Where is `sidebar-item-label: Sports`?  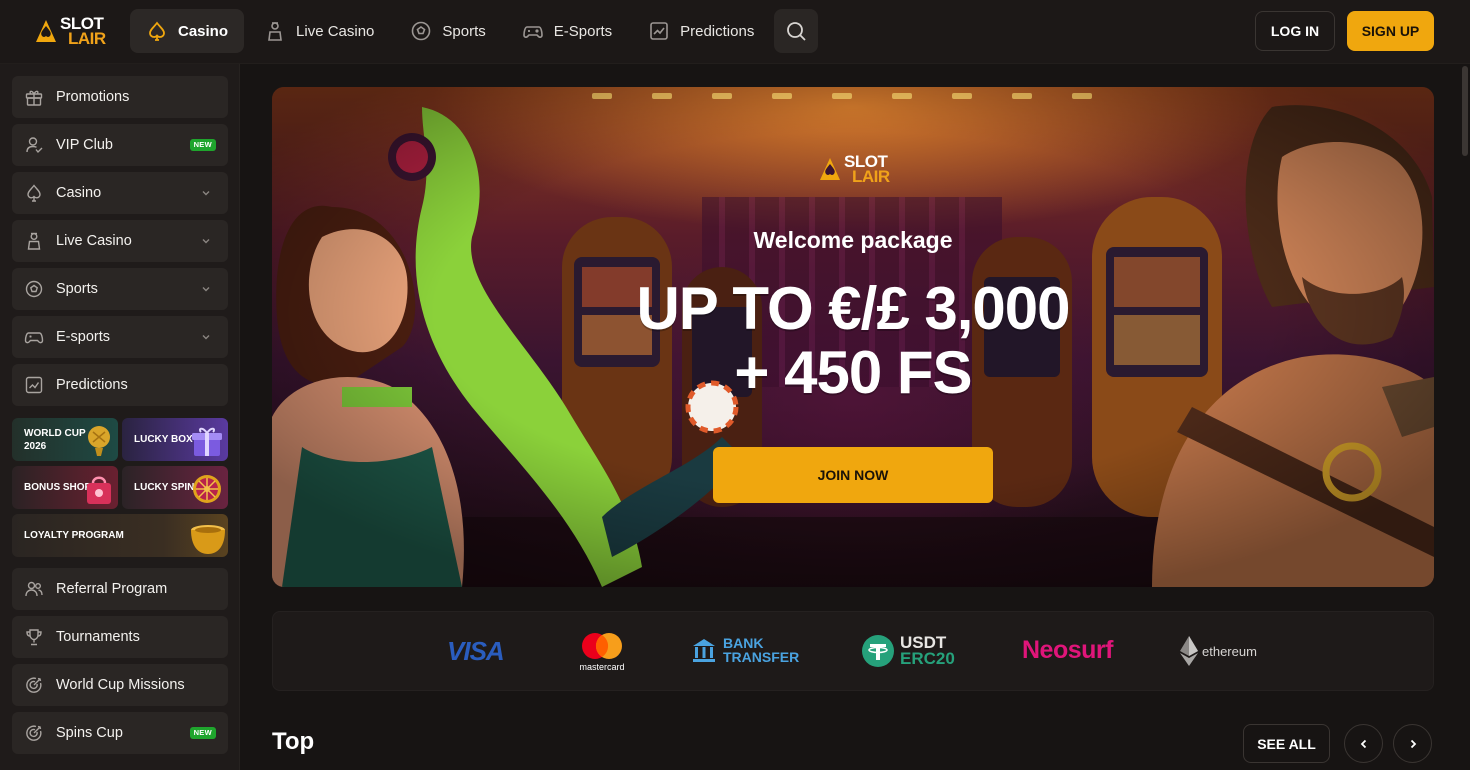
sidebar-item-label: Sports is located at coordinates (77, 289).